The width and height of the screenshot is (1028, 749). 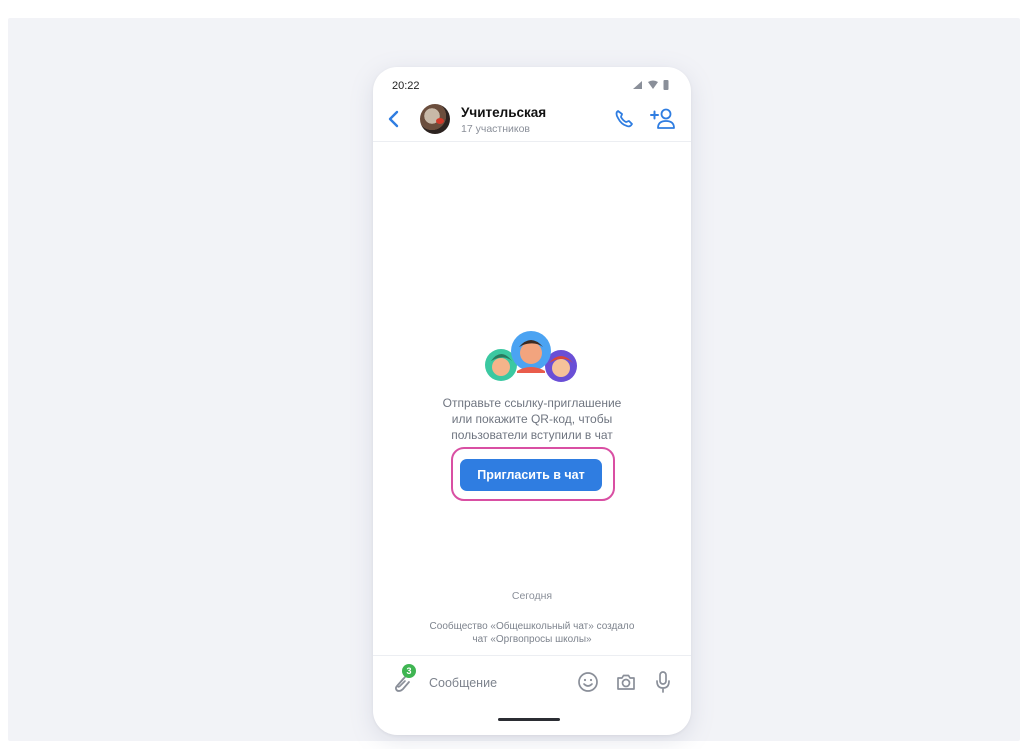 I want to click on invite-line: пользователи вступили в чат, so click(x=532, y=435).